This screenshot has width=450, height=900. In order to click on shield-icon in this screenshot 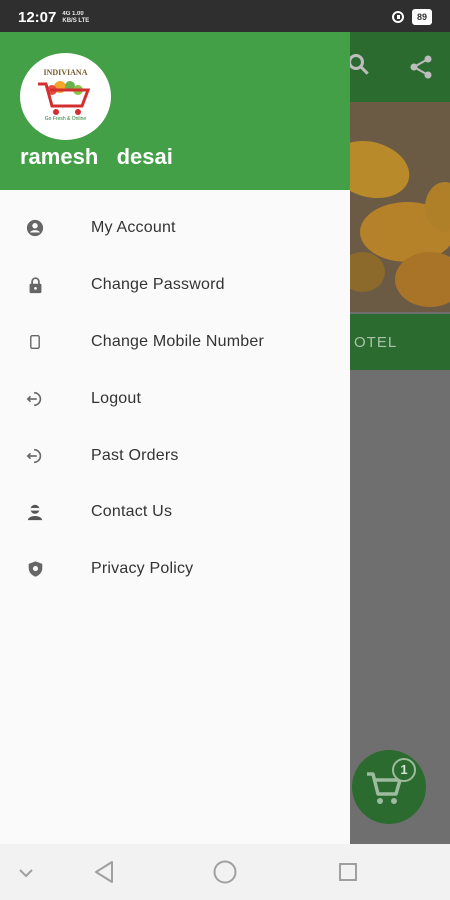, I will do `click(35, 569)`.